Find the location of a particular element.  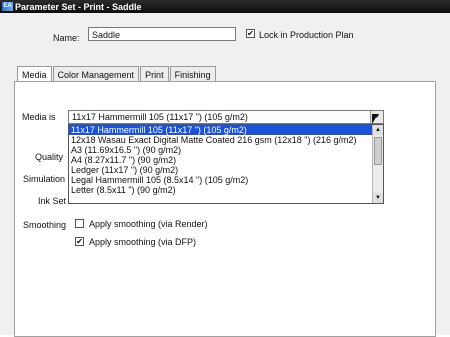

app-icon: EA is located at coordinates (7, 6).